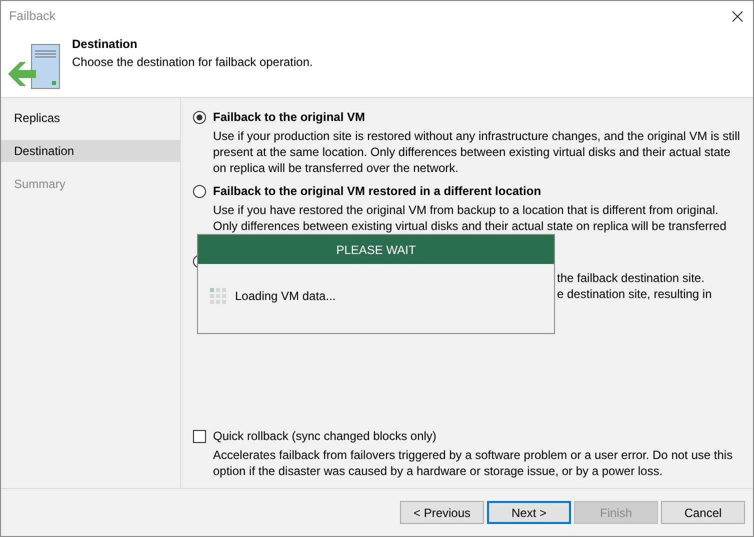  Describe the element at coordinates (635, 286) in the screenshot. I see `option-description: the failback destination site. e destination site, resulting in` at that location.